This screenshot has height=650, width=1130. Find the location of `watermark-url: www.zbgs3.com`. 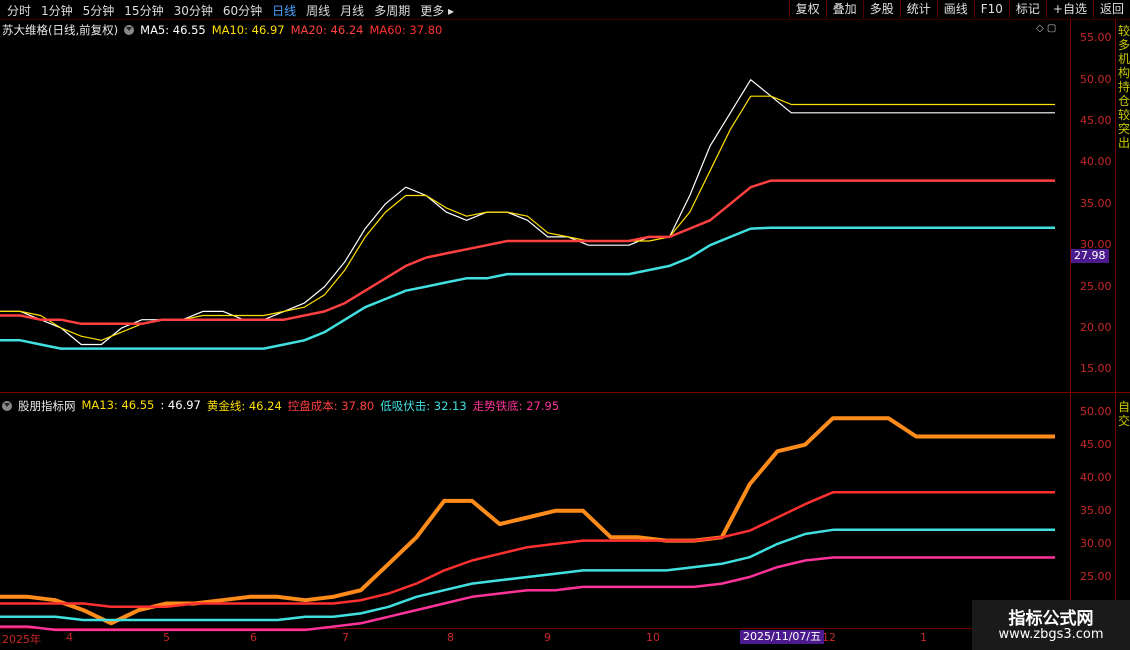

watermark-url: www.zbgs3.com is located at coordinates (1051, 634).